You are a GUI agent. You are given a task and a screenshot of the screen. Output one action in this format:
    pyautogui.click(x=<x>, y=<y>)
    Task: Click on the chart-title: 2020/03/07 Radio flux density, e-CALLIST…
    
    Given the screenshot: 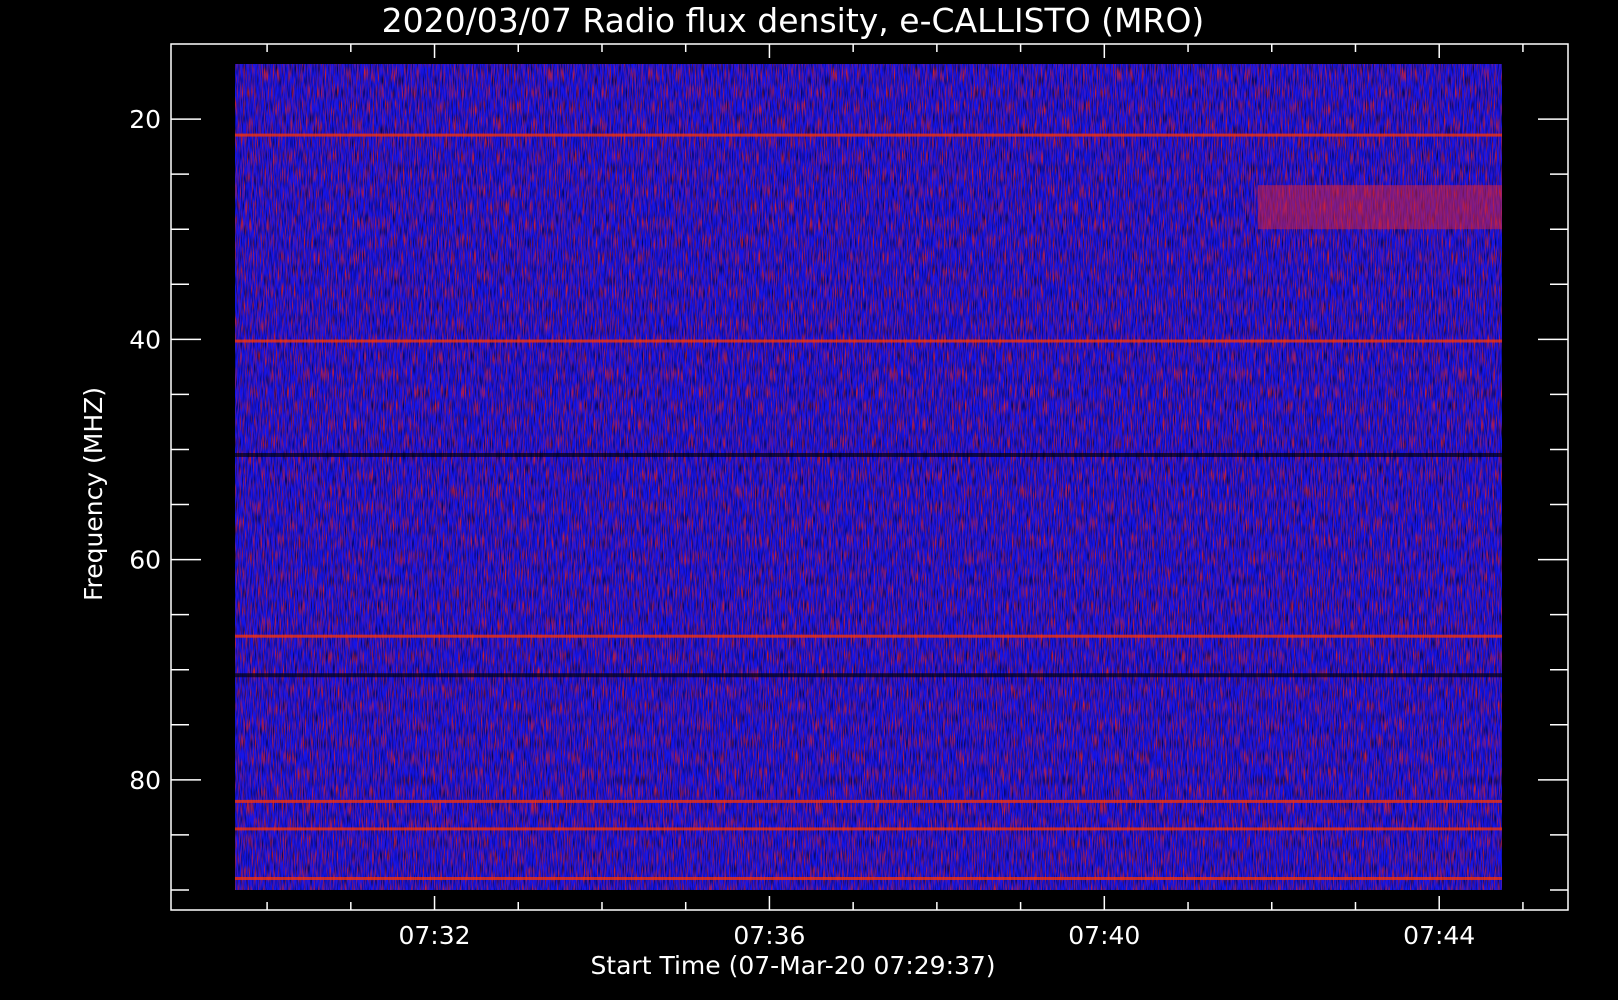 What is the action you would take?
    pyautogui.click(x=793, y=20)
    